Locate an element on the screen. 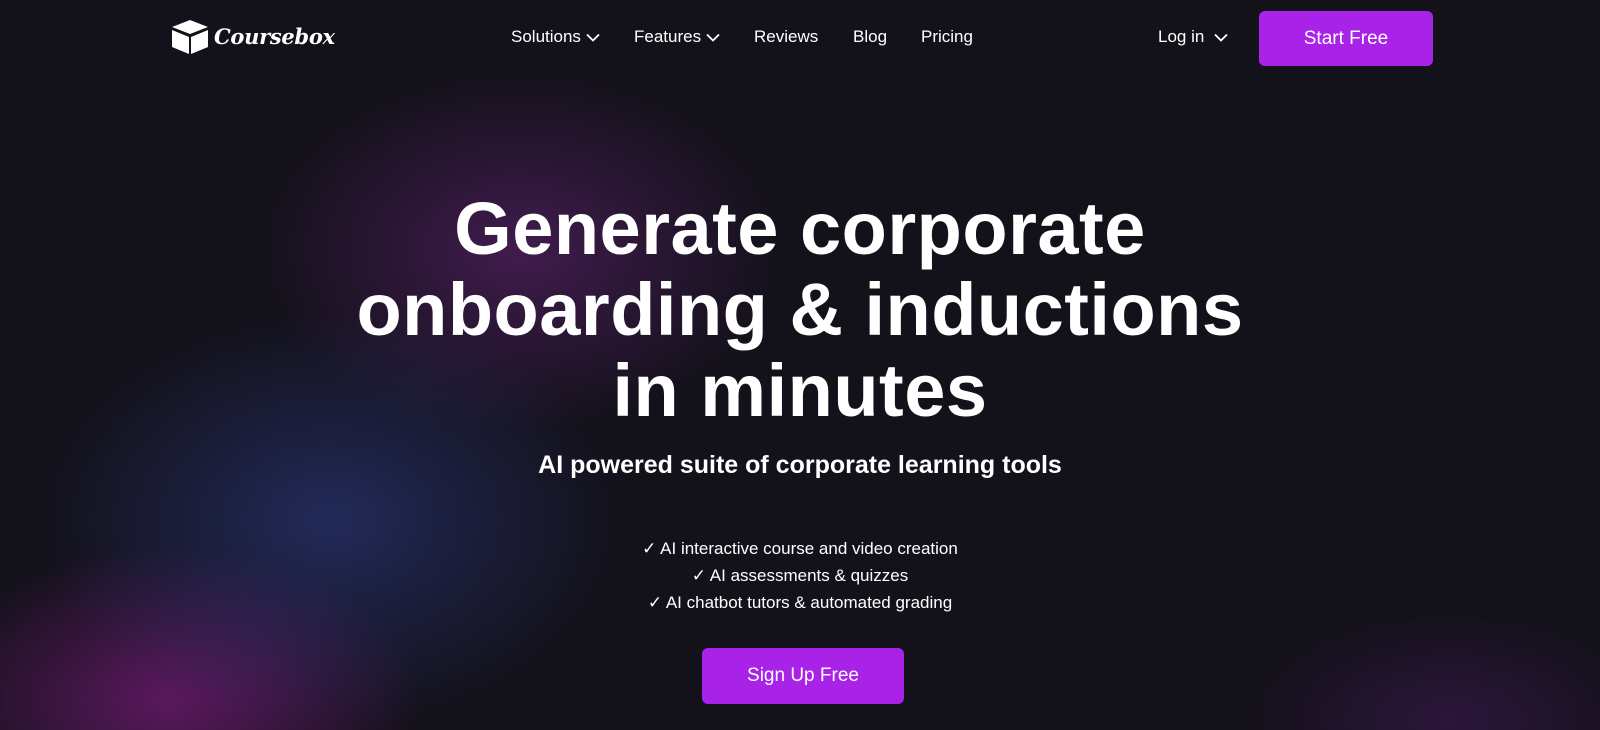 The image size is (1600, 730). hero-title-line: onboarding & inductions is located at coordinates (800, 309).